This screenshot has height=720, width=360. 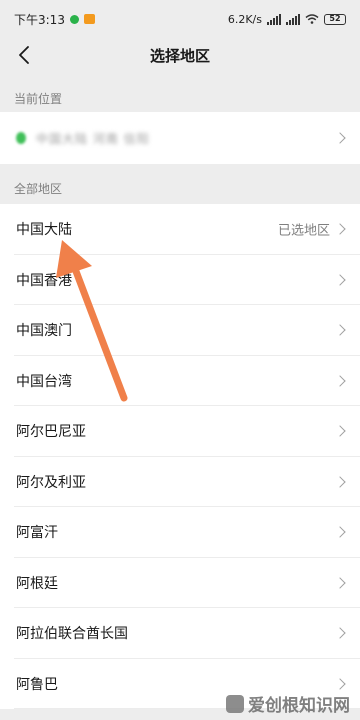 I want to click on region-item-hongkong: 中国香港, so click(x=180, y=280).